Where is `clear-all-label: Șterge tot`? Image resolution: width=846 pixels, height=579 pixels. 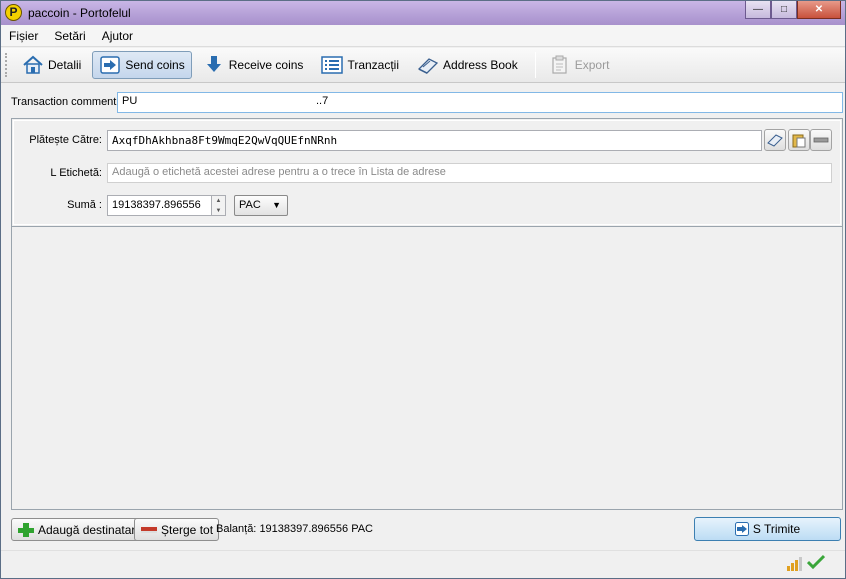
clear-all-label: Șterge tot is located at coordinates (187, 529).